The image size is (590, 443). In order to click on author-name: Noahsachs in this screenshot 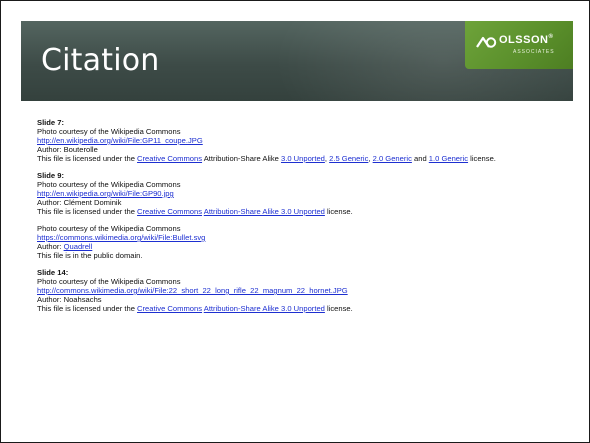, I will do `click(82, 299)`.